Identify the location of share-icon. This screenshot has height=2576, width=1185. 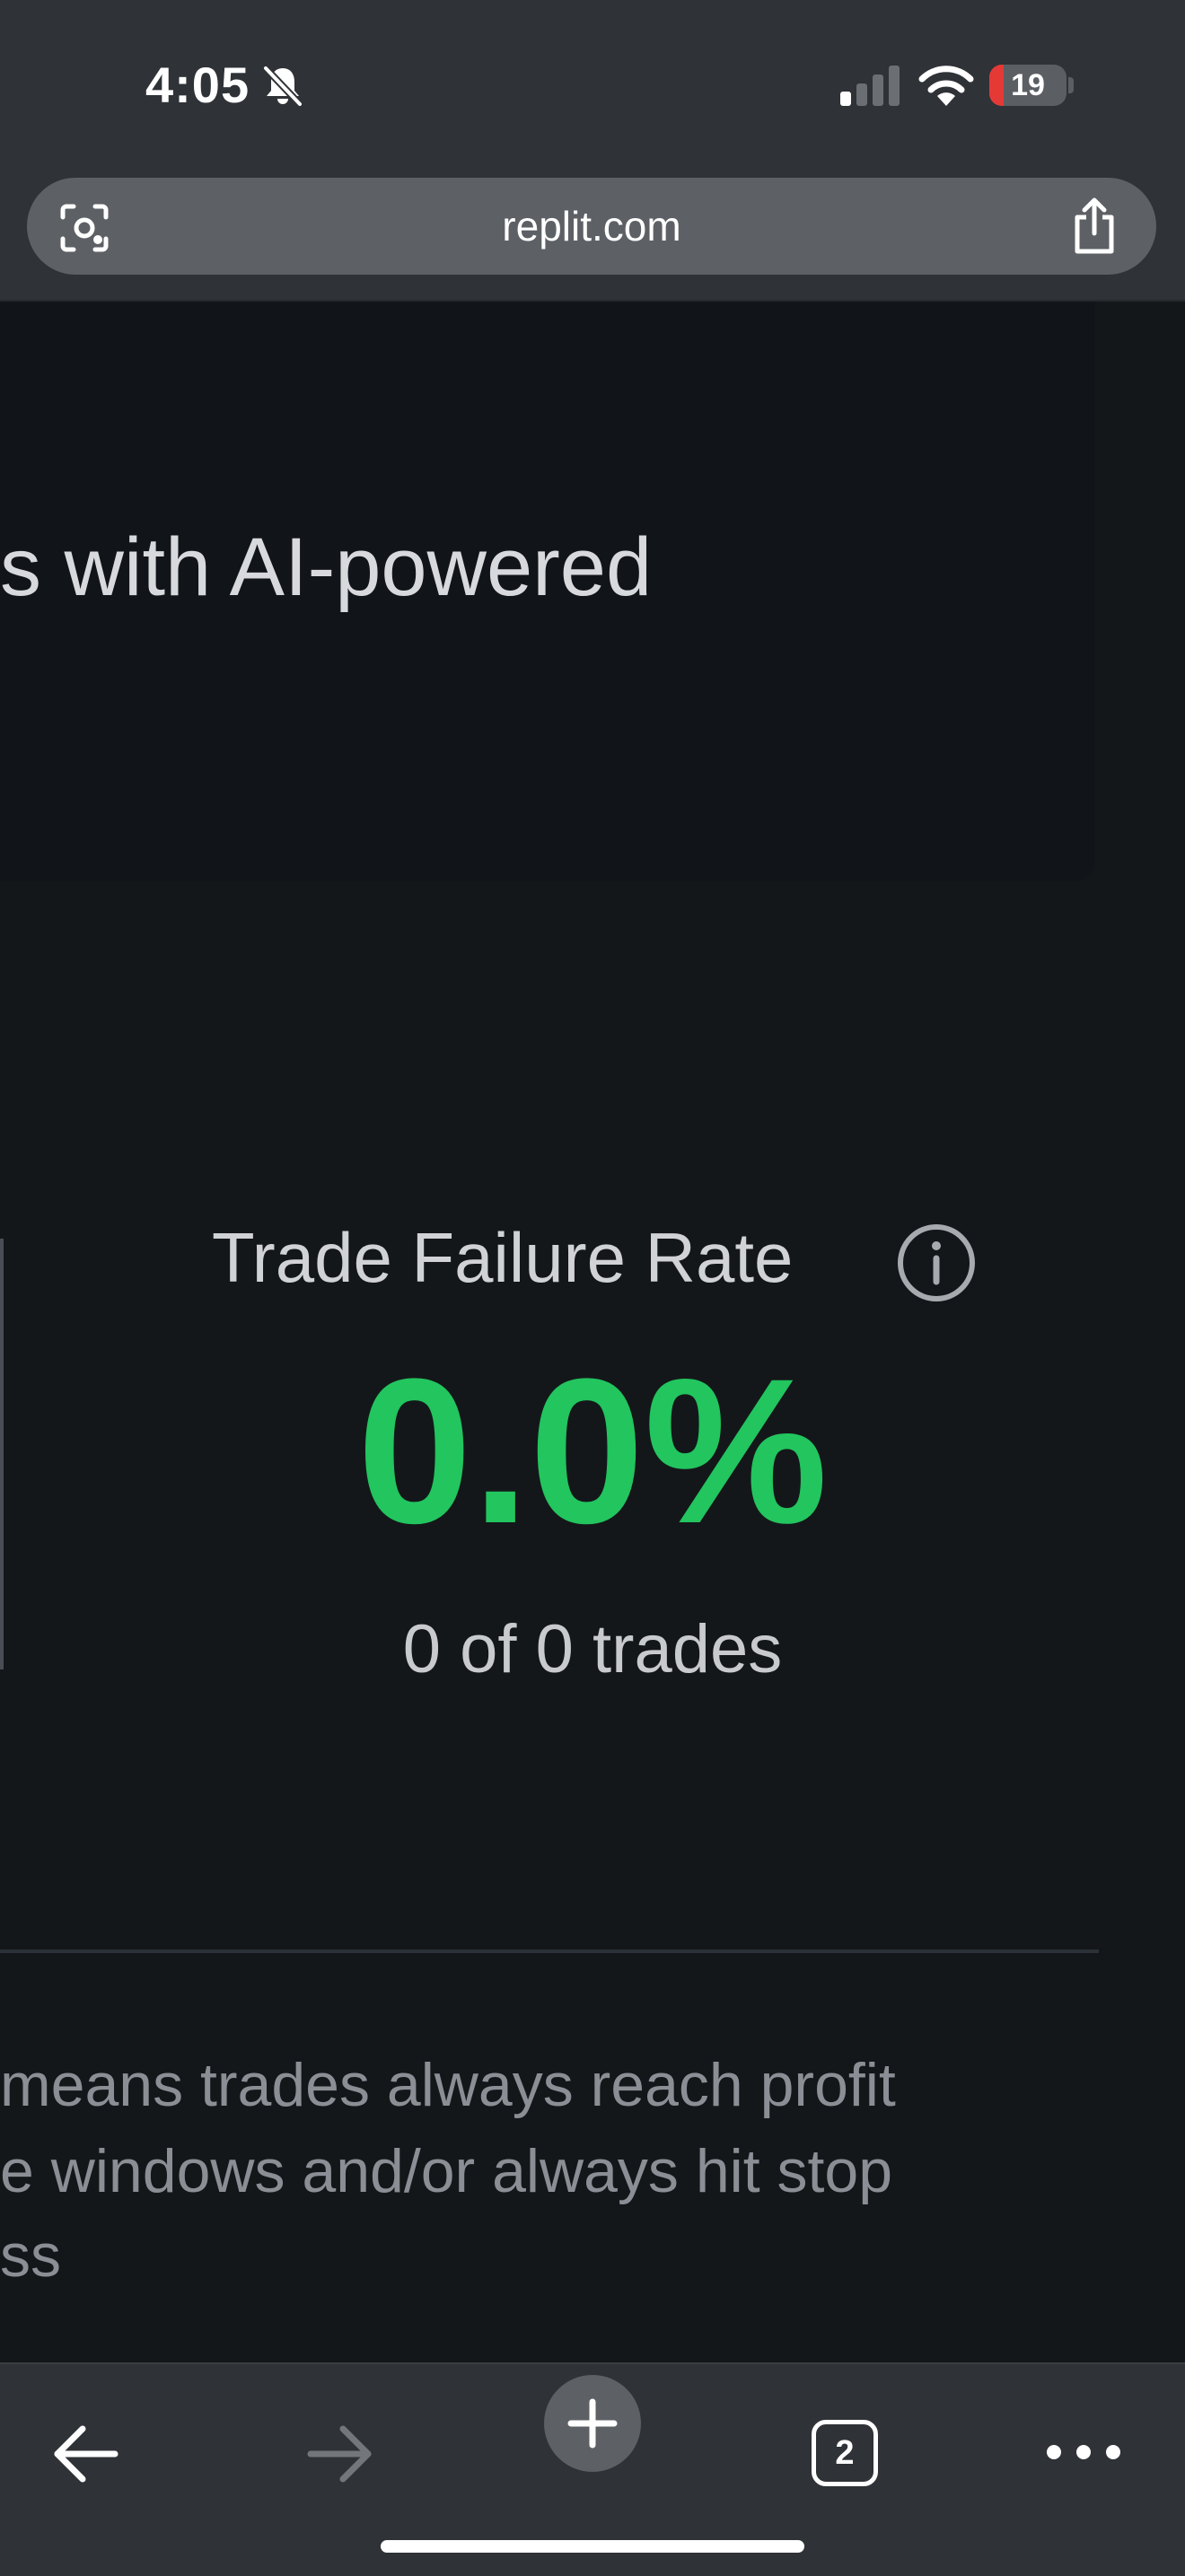
(1094, 226).